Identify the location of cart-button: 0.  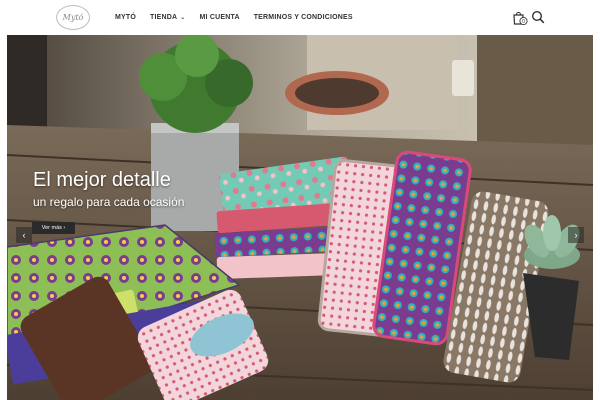
(520, 18).